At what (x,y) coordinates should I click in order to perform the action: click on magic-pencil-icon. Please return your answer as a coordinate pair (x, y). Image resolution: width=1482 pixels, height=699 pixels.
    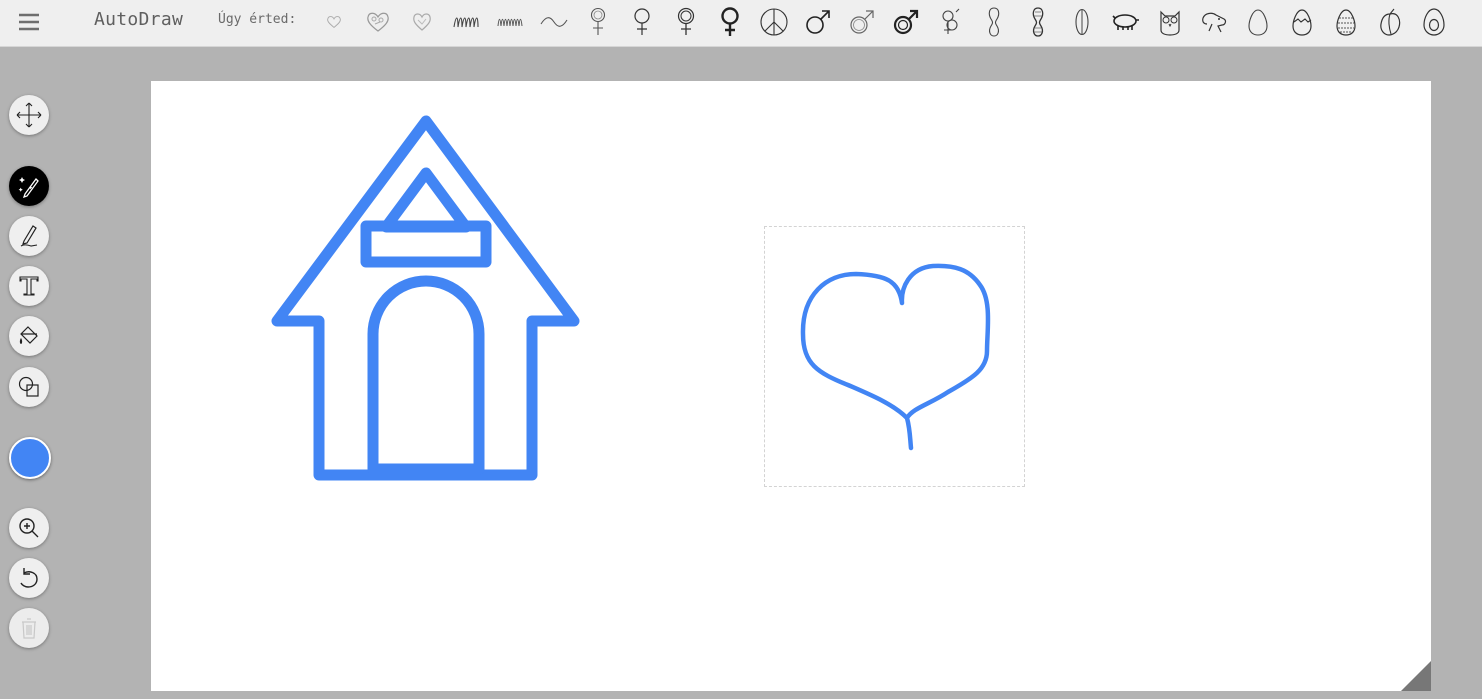
    Looking at the image, I should click on (28, 187).